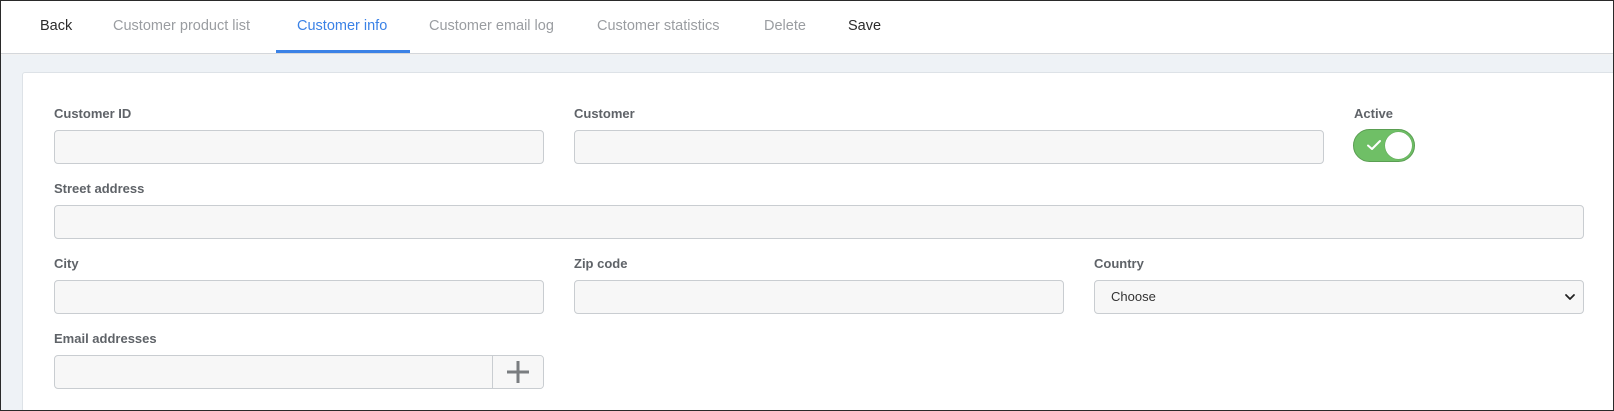 The height and width of the screenshot is (411, 1614). What do you see at coordinates (604, 113) in the screenshot?
I see `customer-label: Customer` at bounding box center [604, 113].